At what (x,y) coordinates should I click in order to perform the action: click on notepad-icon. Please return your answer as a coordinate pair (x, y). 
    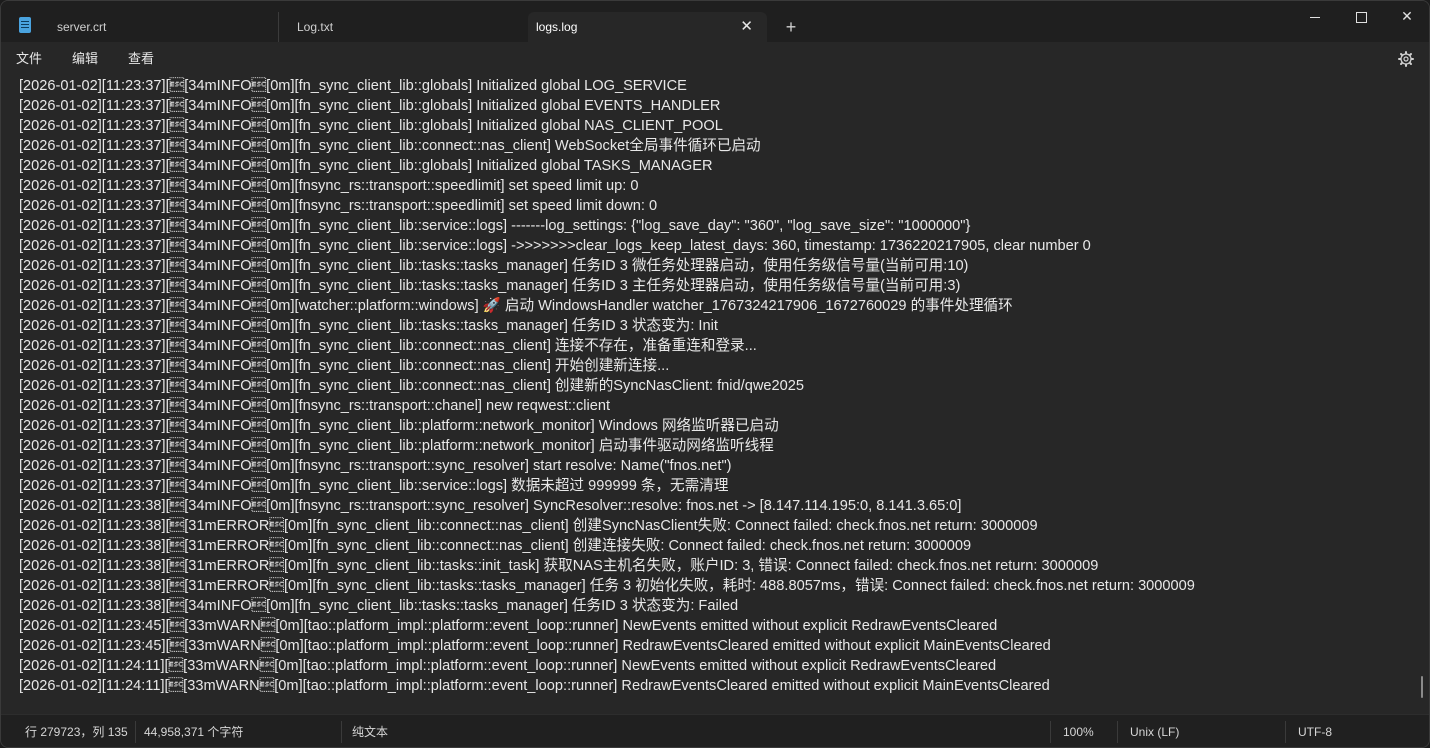
    Looking at the image, I should click on (25, 25).